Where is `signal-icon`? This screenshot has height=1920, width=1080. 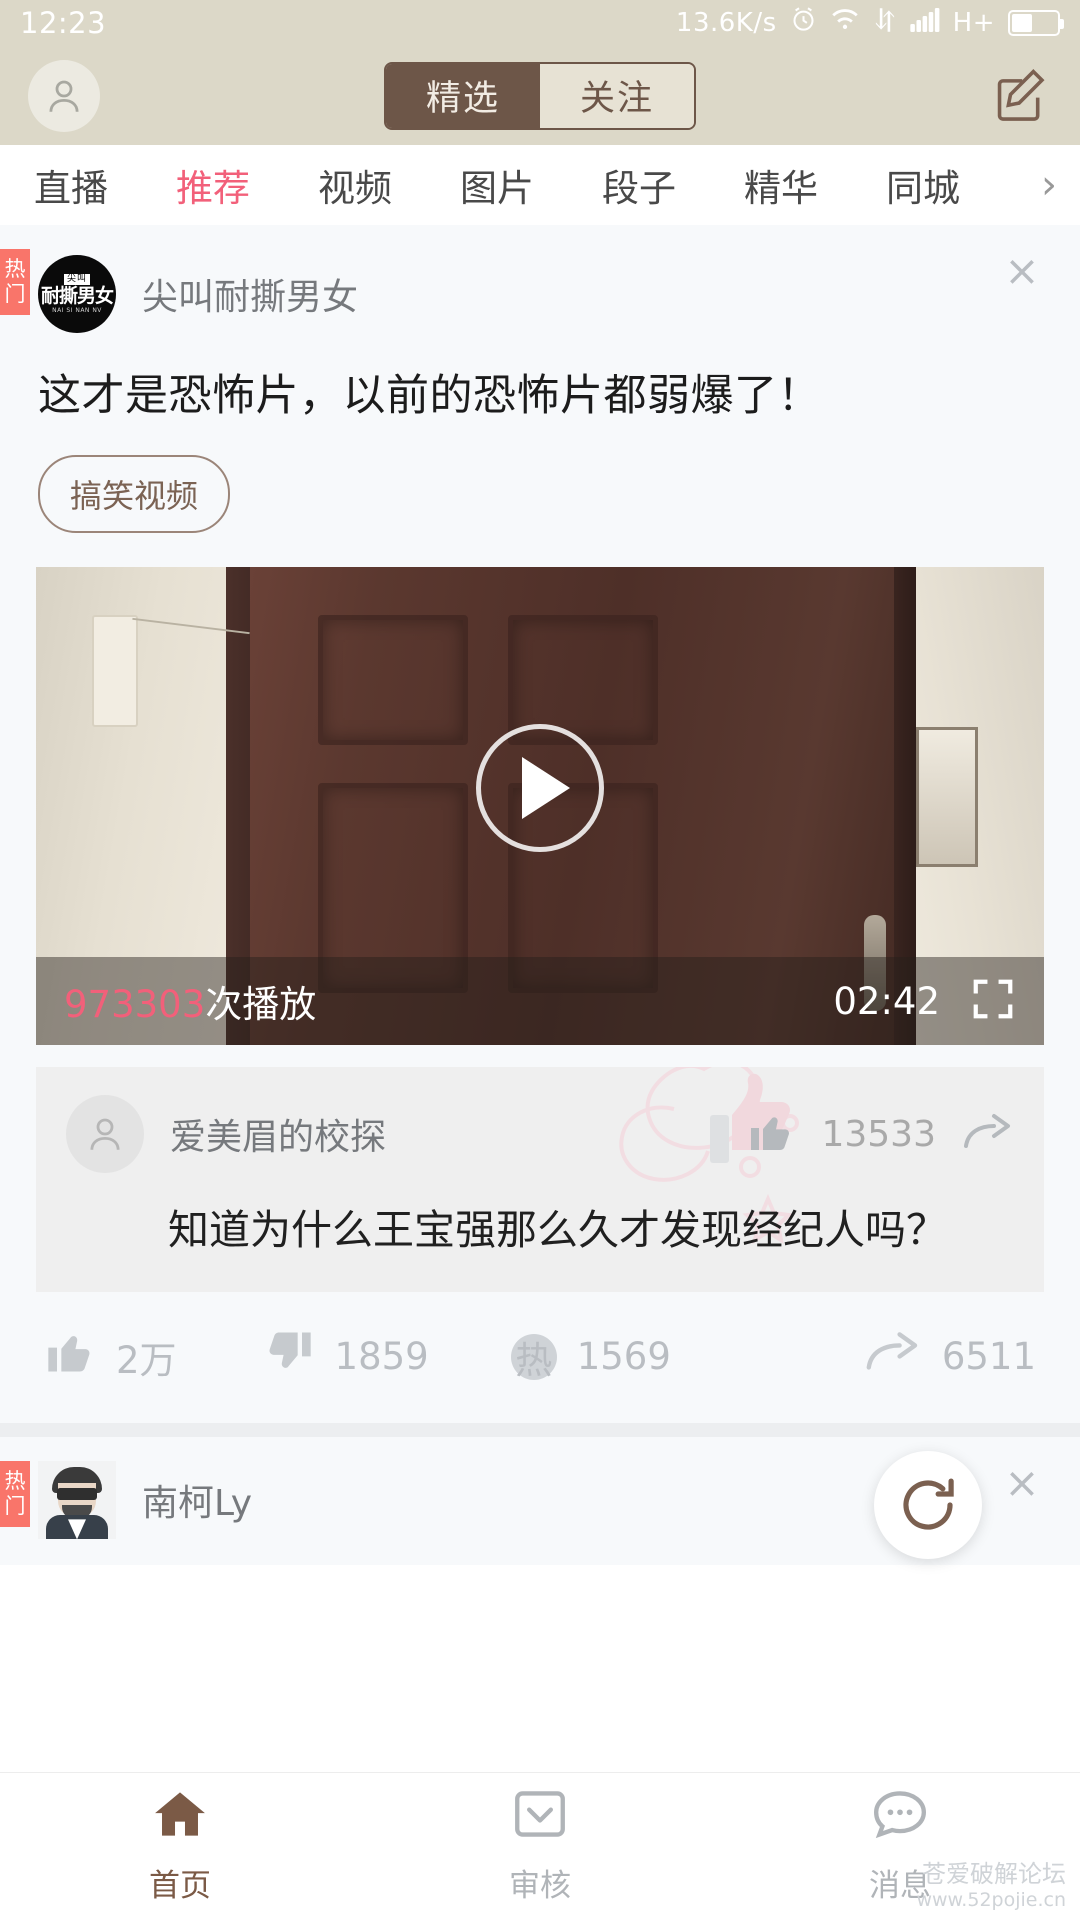 signal-icon is located at coordinates (924, 23).